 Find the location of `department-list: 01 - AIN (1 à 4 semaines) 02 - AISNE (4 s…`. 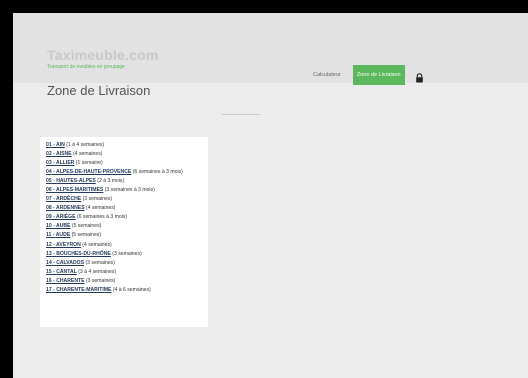

department-list: 01 - AIN (1 à 4 semaines) 02 - AISNE (4 s… is located at coordinates (124, 216).